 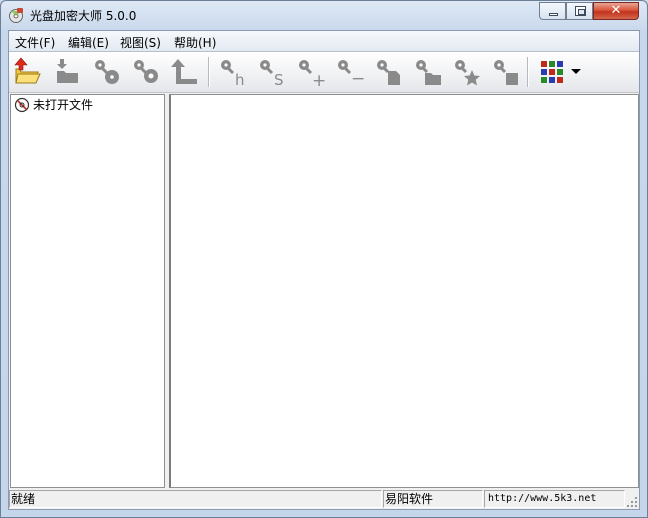 I want to click on s-button: S, so click(x=271, y=72).